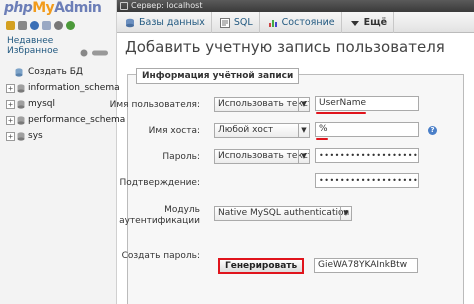  I want to click on generated-password-input: GieWA78YKAInkBtw, so click(366, 265).